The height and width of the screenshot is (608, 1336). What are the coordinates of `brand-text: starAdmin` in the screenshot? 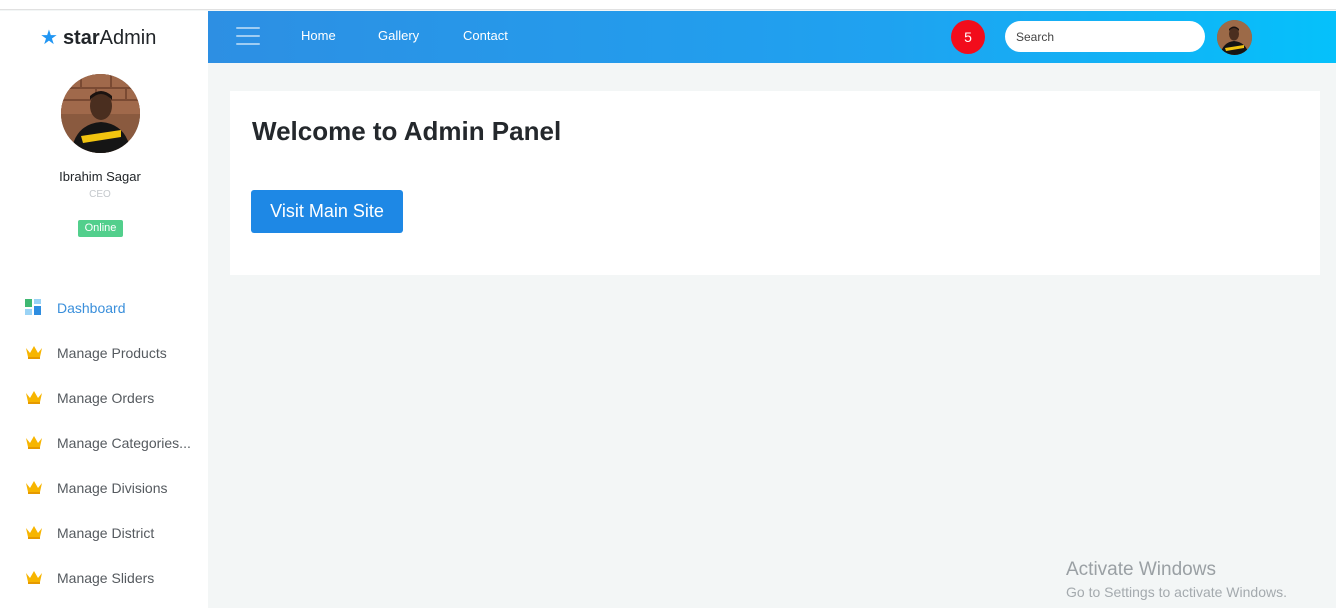 It's located at (109, 37).